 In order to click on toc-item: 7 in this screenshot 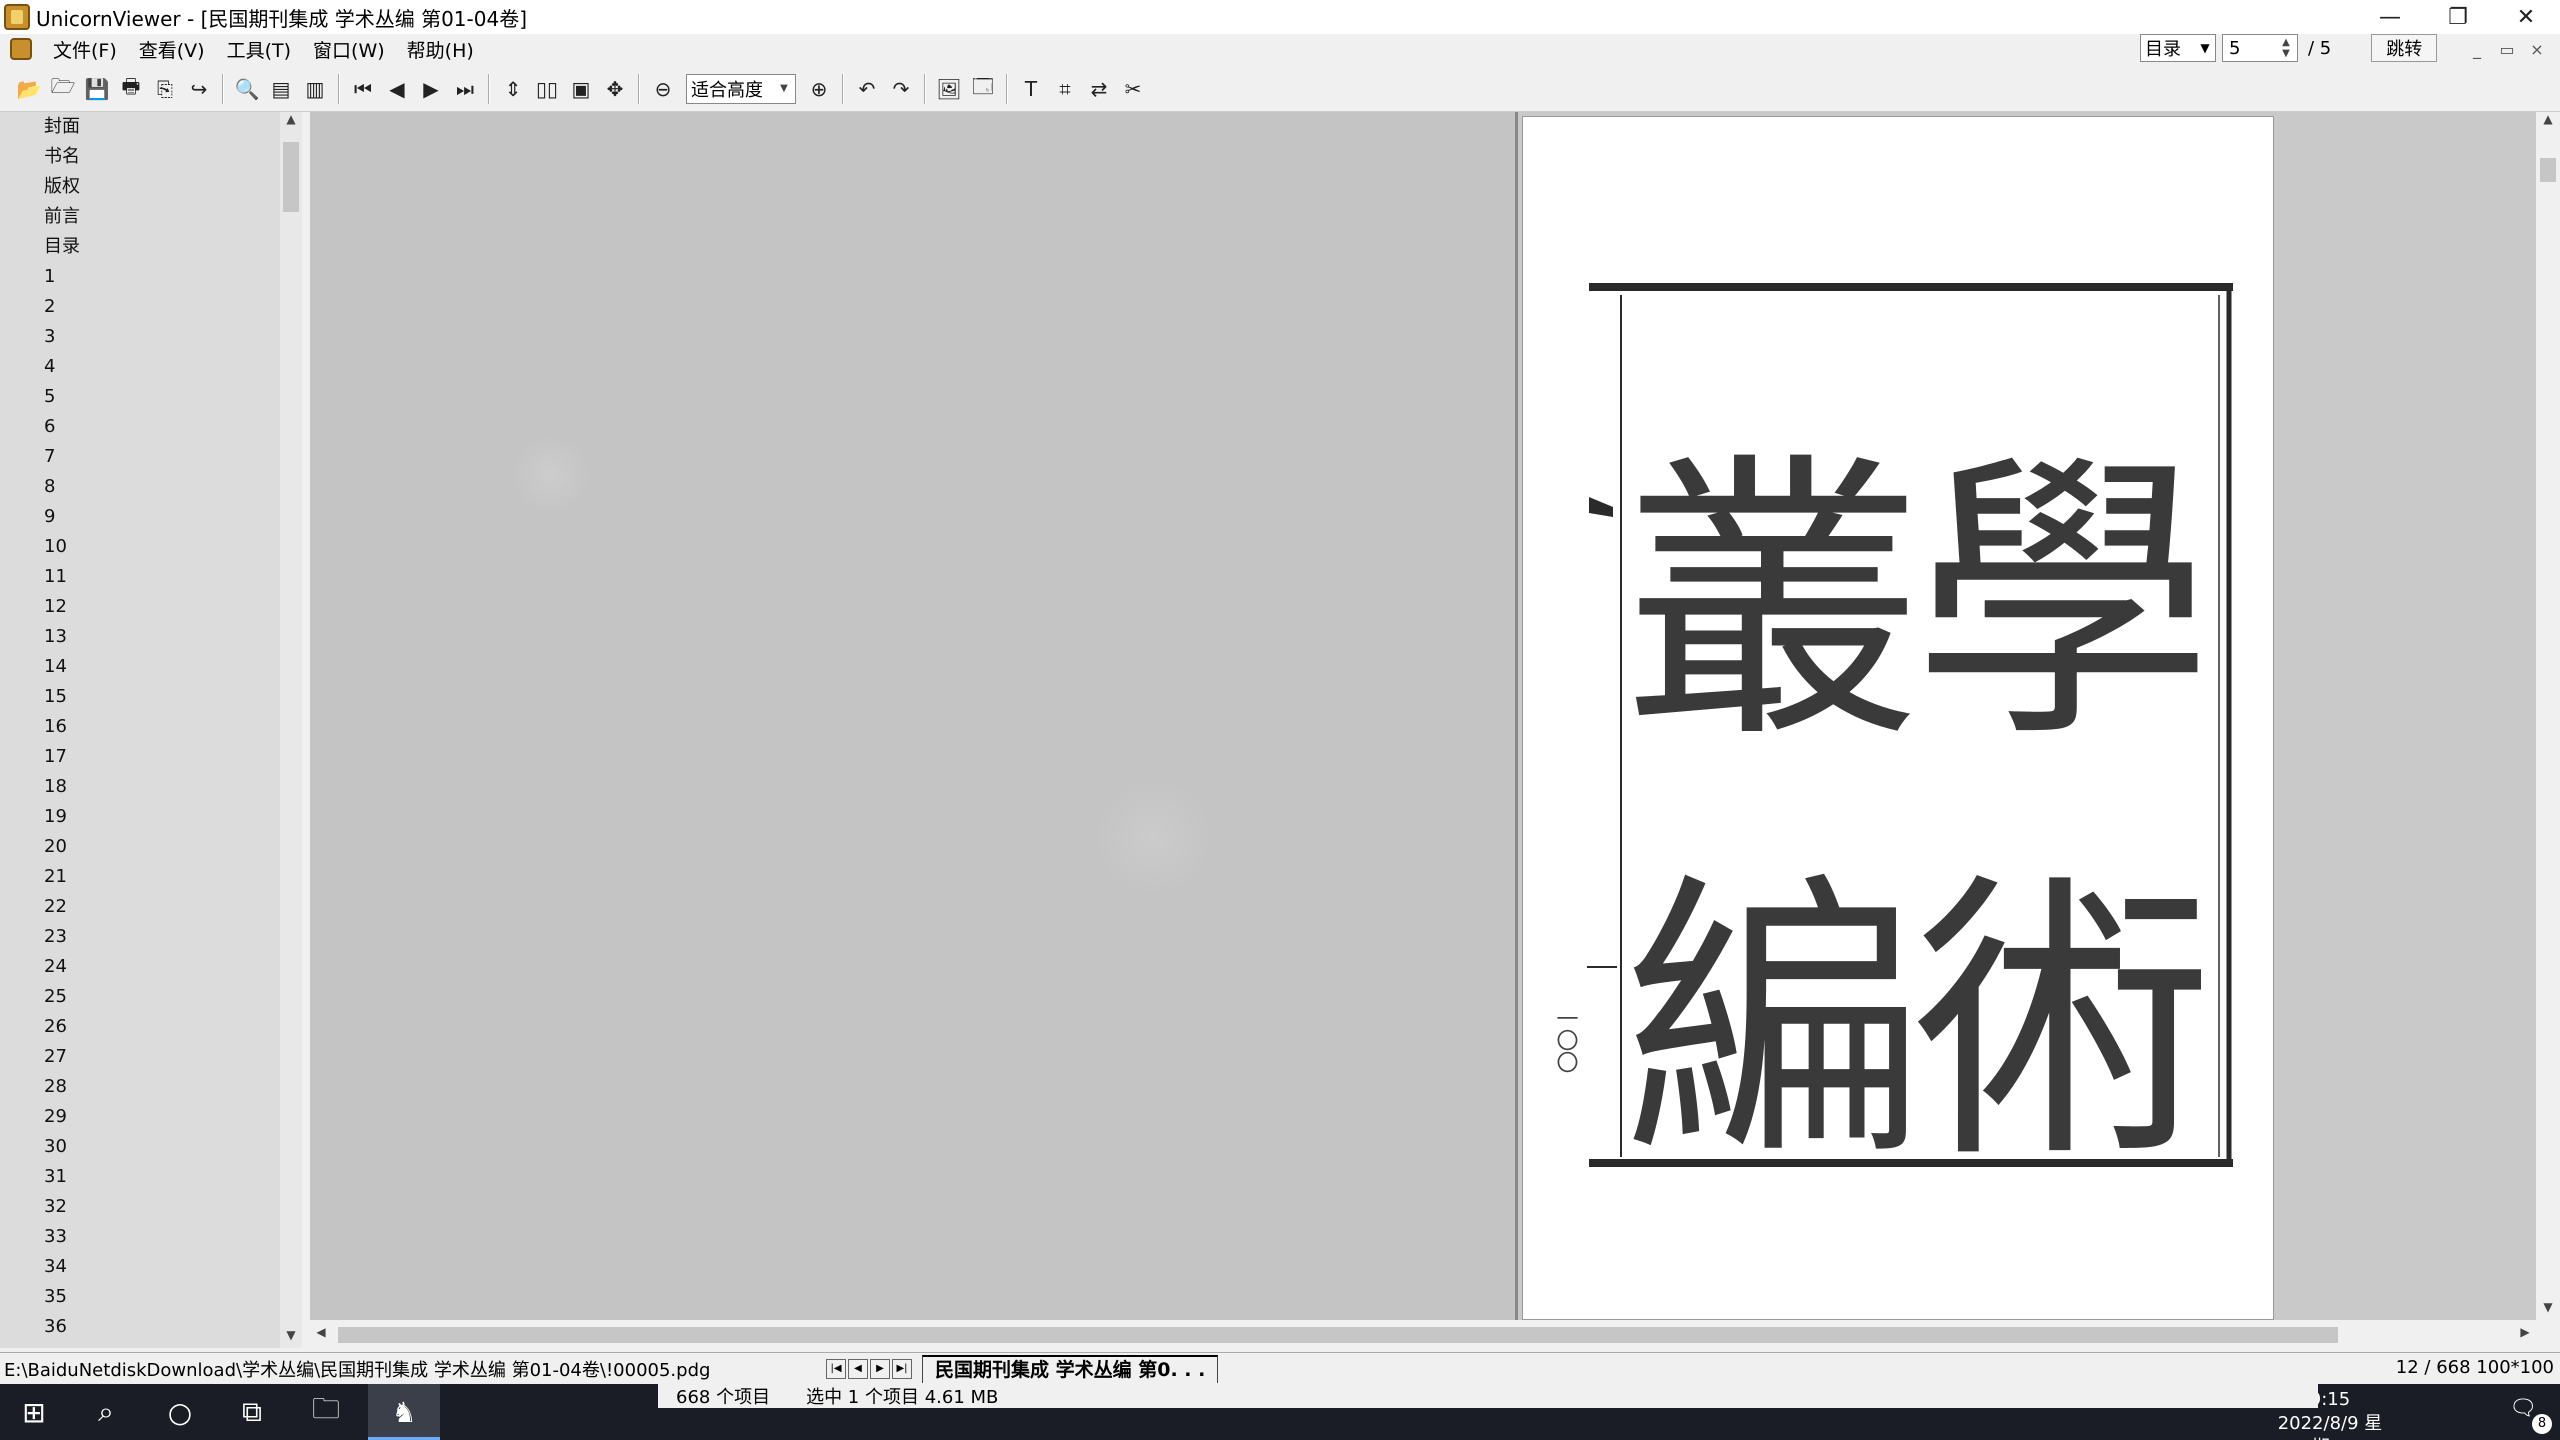, I will do `click(140, 457)`.